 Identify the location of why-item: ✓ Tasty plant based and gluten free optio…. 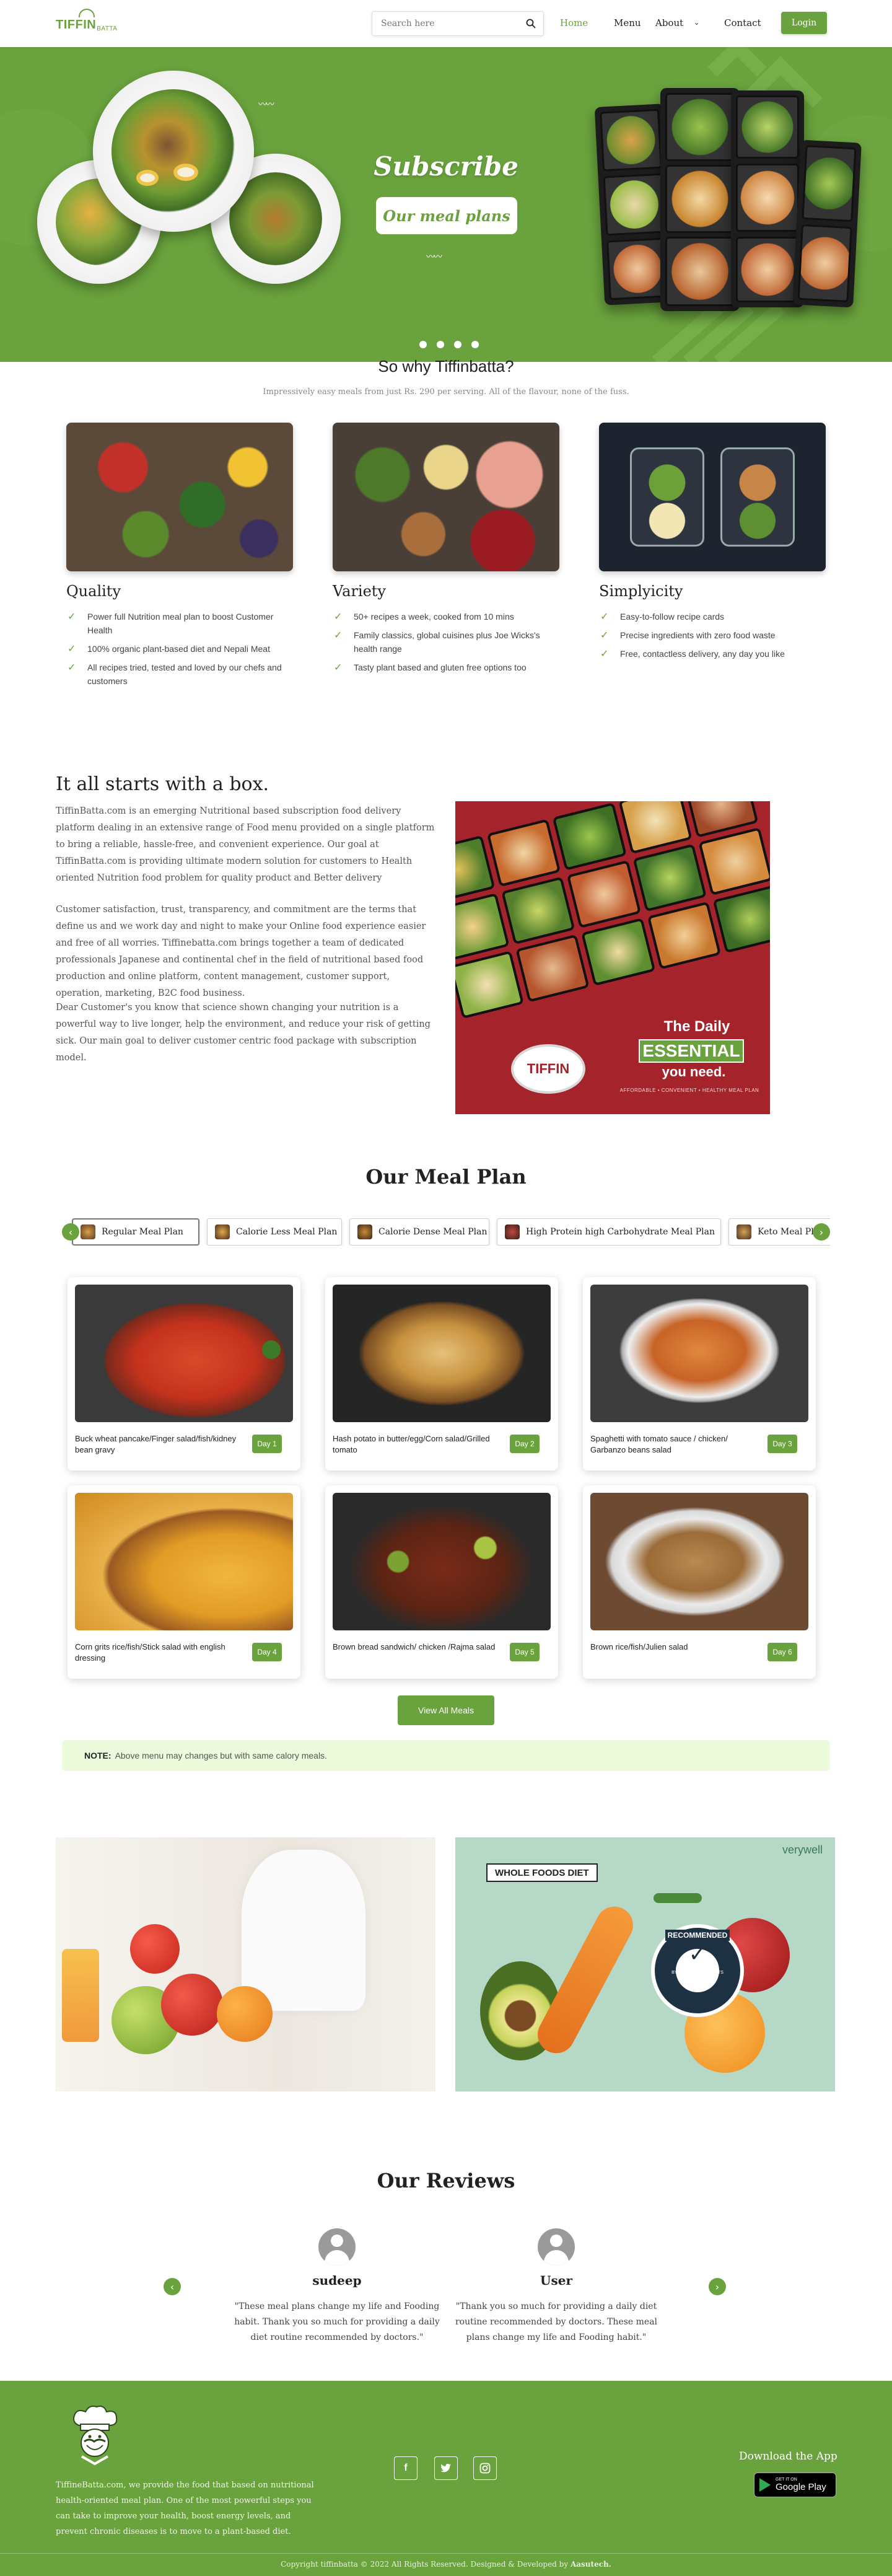
(446, 668).